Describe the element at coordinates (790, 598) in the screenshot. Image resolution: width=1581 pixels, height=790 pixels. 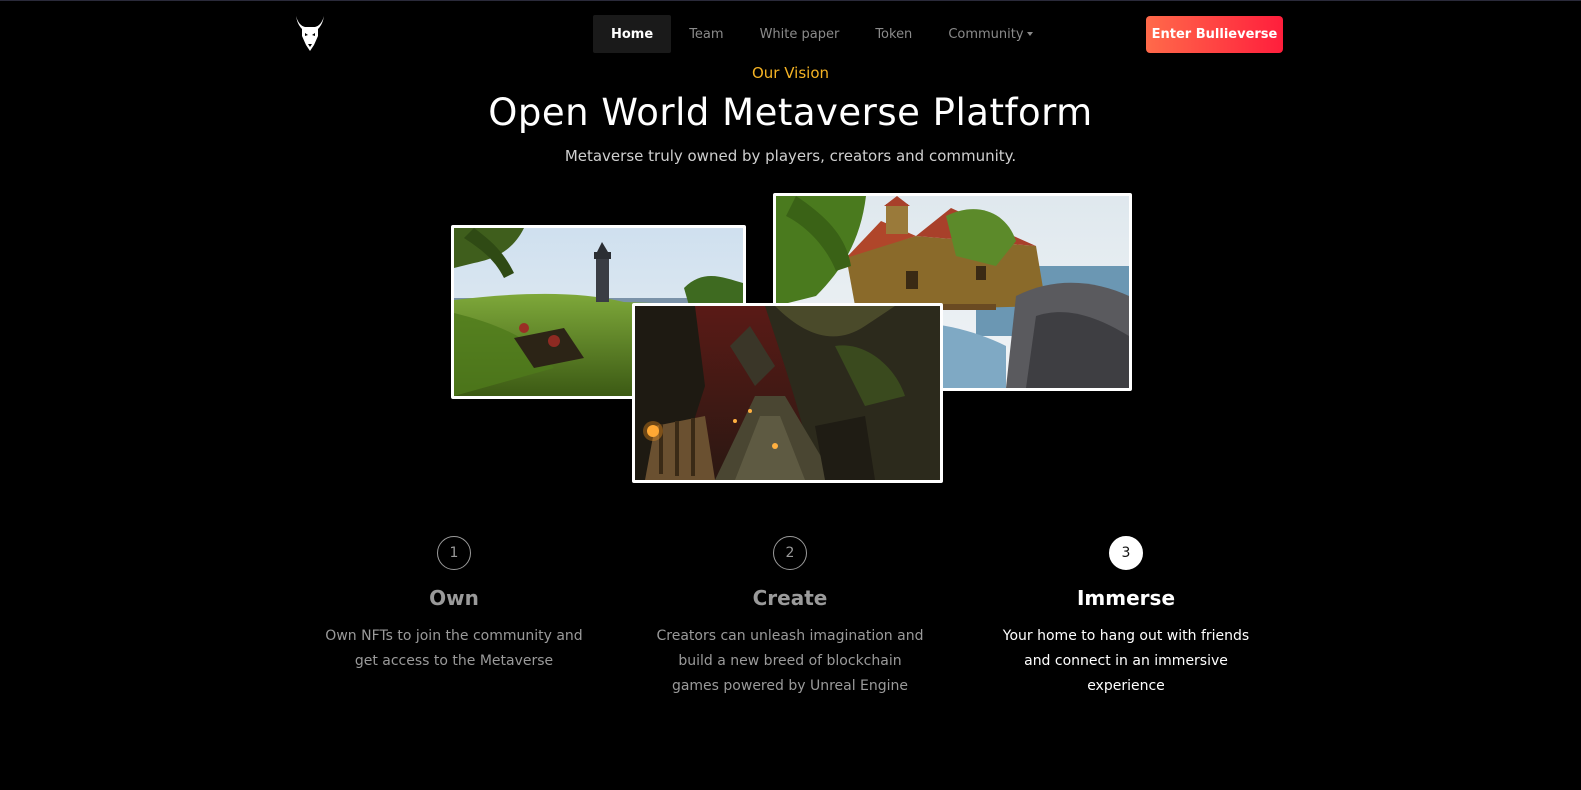
I see `feature-title: Create` at that location.